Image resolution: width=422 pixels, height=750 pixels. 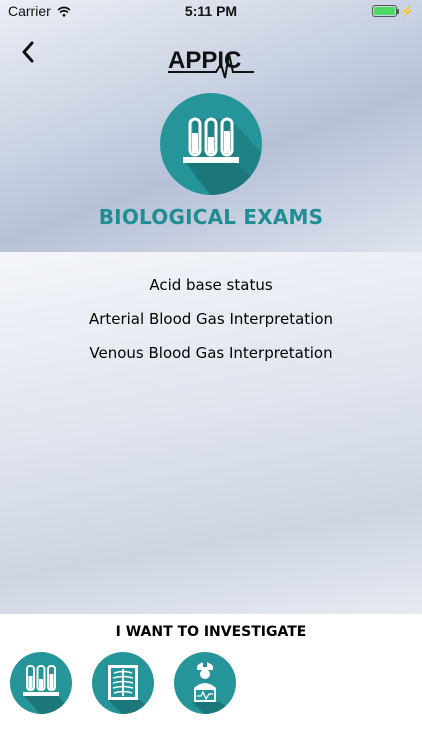 I want to click on exam-item-arterial-blood-gas: Arterial Blood Gas Interpretation, so click(x=211, y=325).